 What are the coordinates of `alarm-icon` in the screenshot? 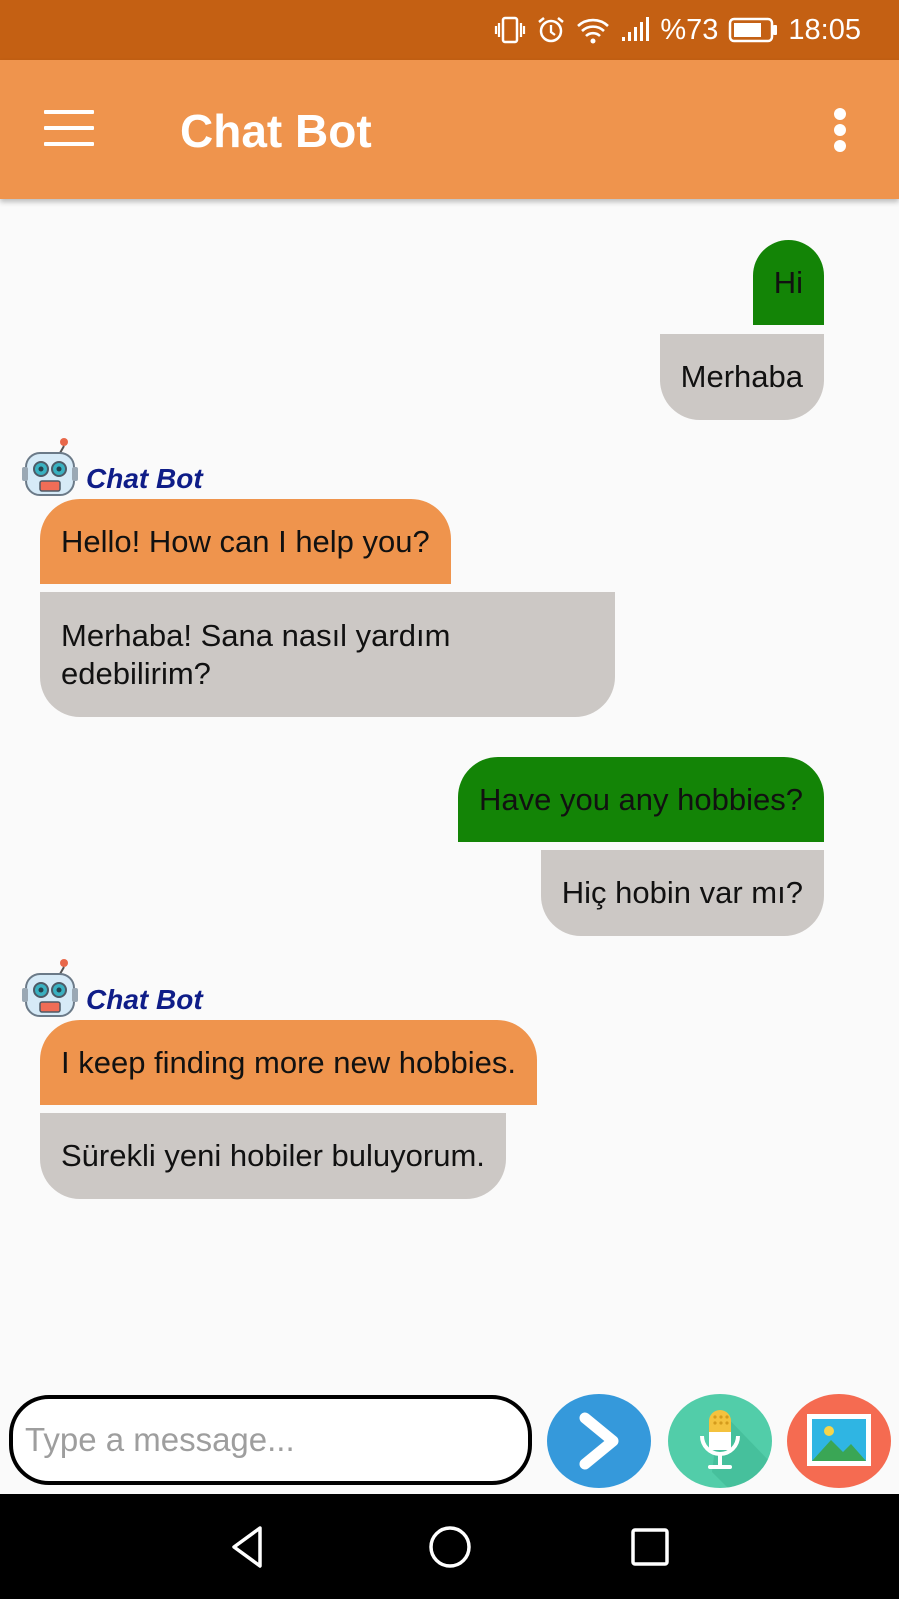 It's located at (551, 30).